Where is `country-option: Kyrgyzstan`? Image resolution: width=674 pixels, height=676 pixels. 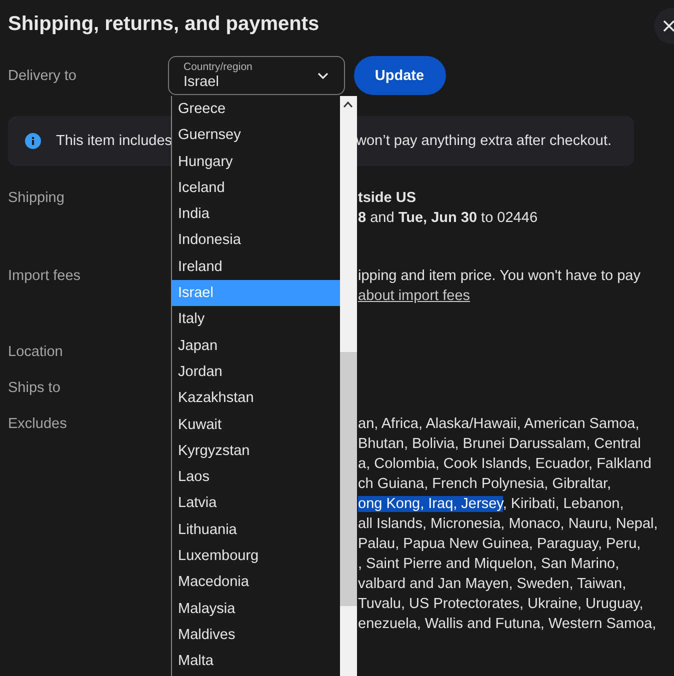 country-option: Kyrgyzstan is located at coordinates (256, 451).